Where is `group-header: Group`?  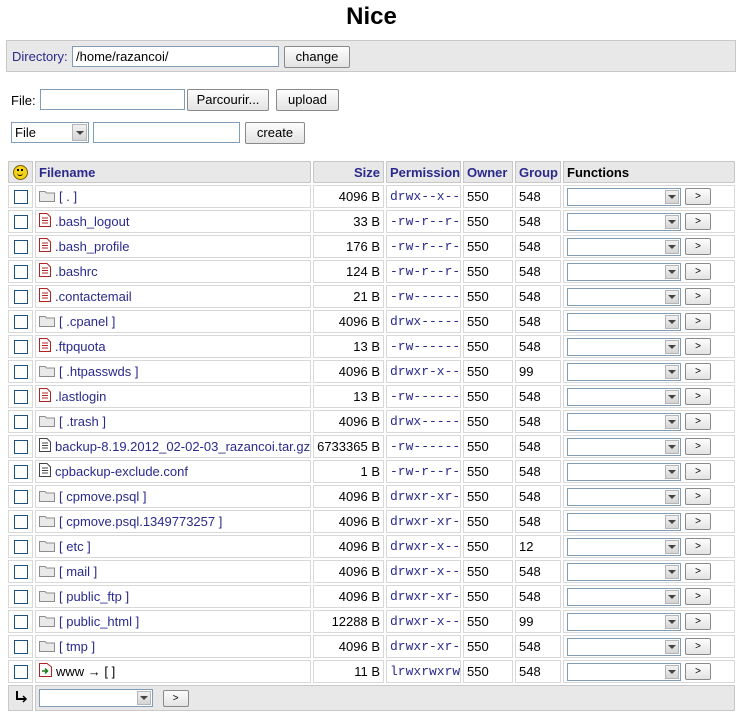 group-header: Group is located at coordinates (538, 172).